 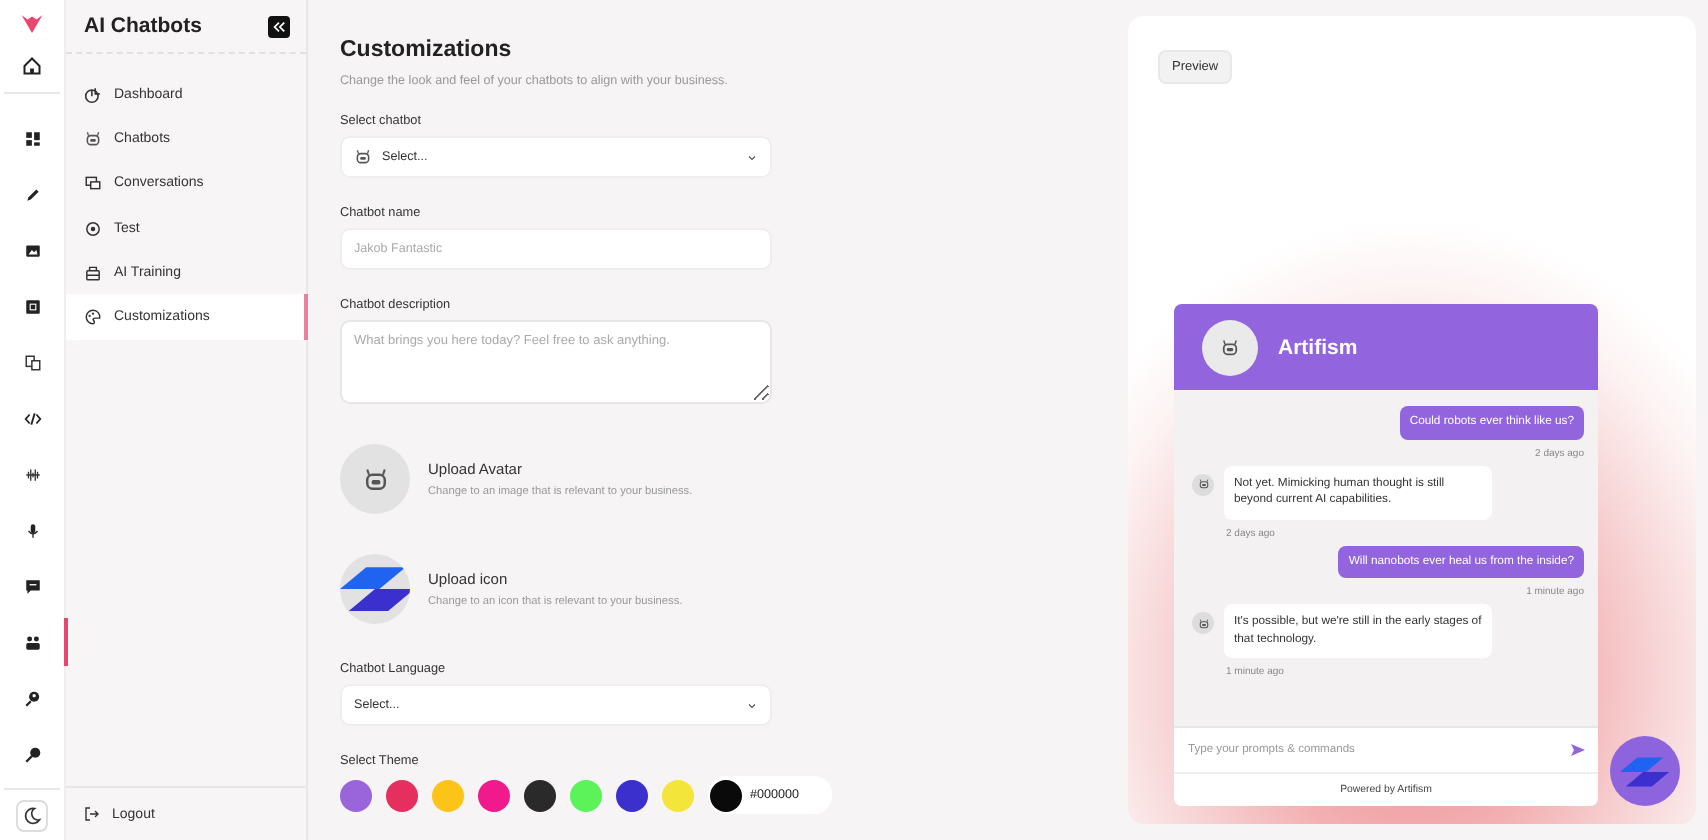 What do you see at coordinates (1645, 771) in the screenshot?
I see `chat-launcher` at bounding box center [1645, 771].